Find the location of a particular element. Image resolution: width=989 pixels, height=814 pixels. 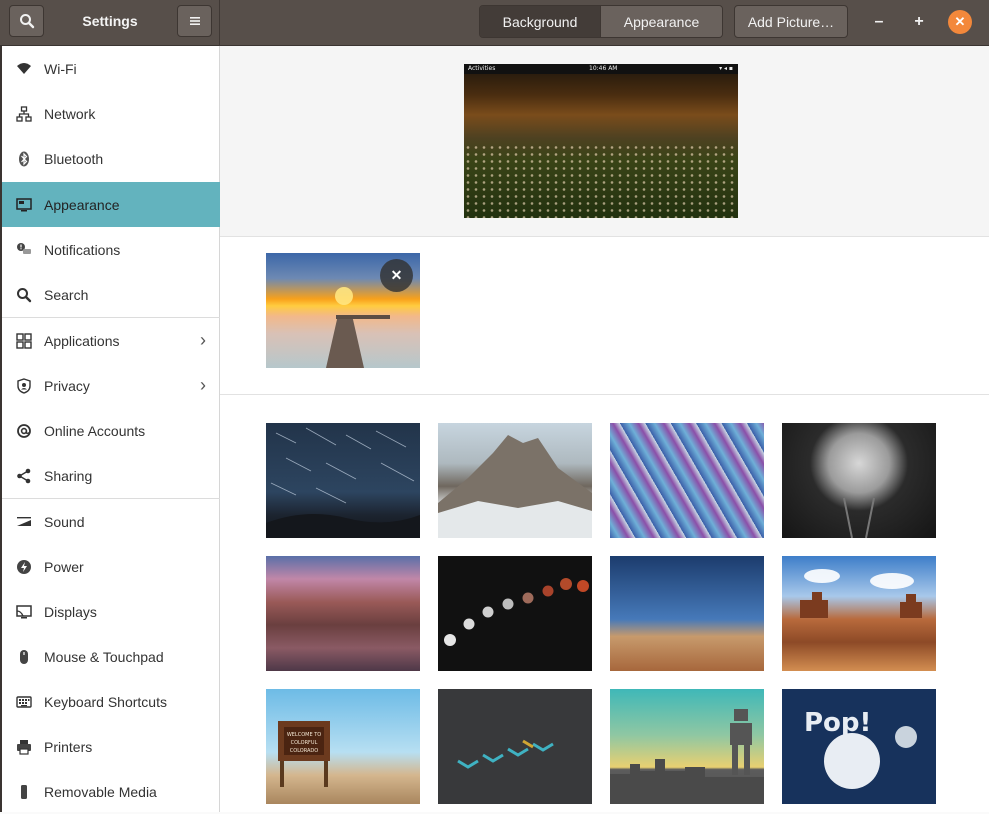

minimize-button: – is located at coordinates (879, 22).